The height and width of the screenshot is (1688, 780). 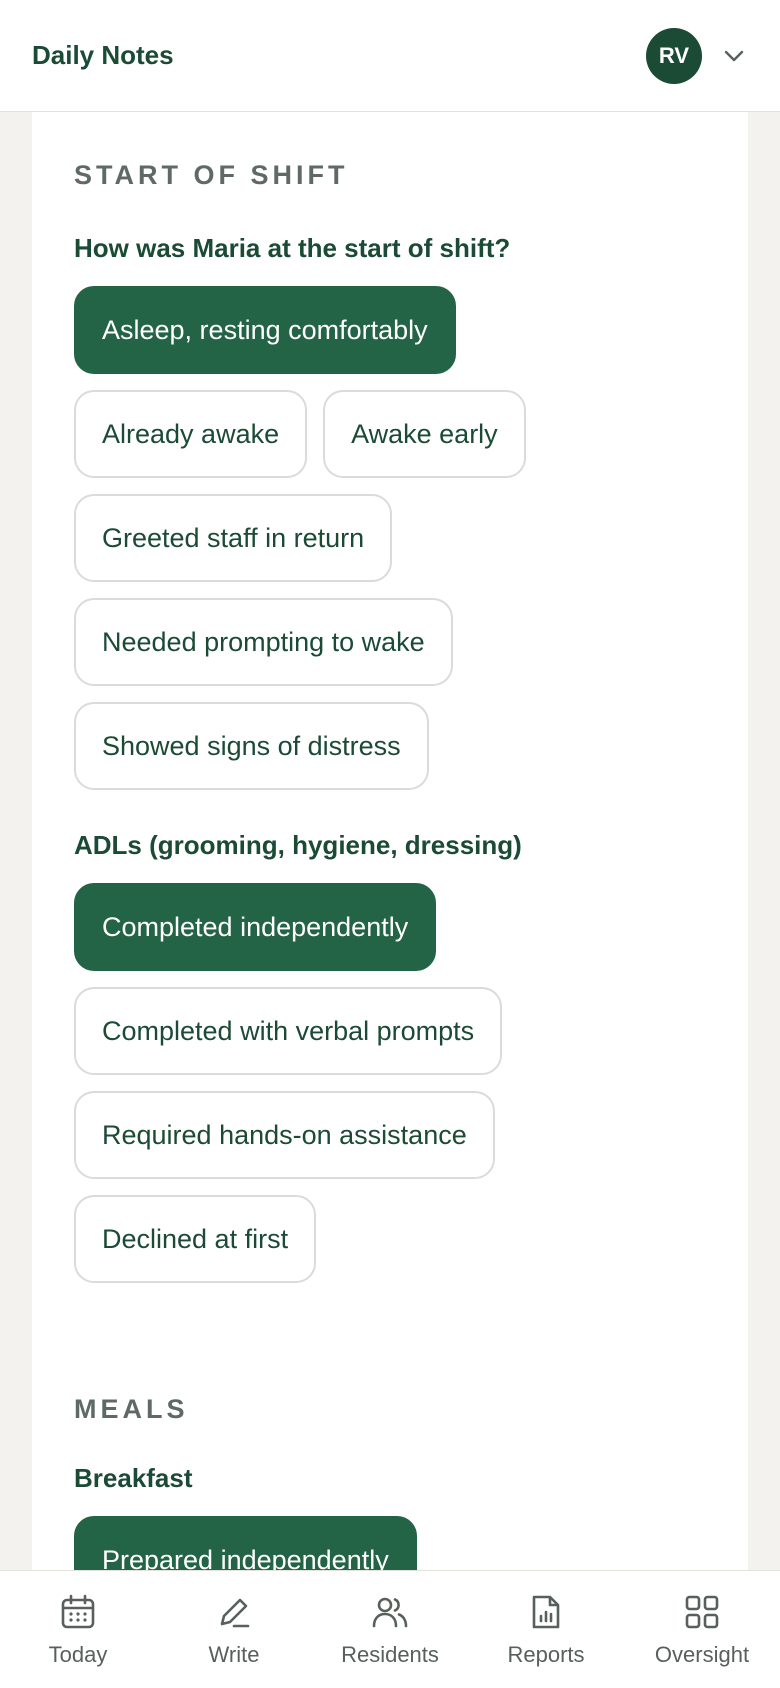 I want to click on bottom-nav: Today Write Residents Reports Oversight, so click(x=390, y=1629).